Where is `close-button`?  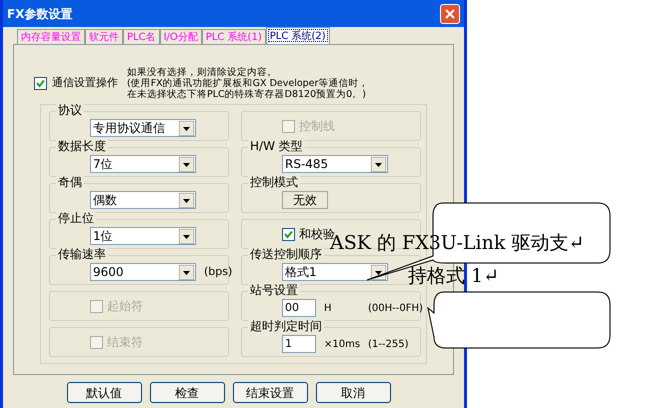 close-button is located at coordinates (450, 14).